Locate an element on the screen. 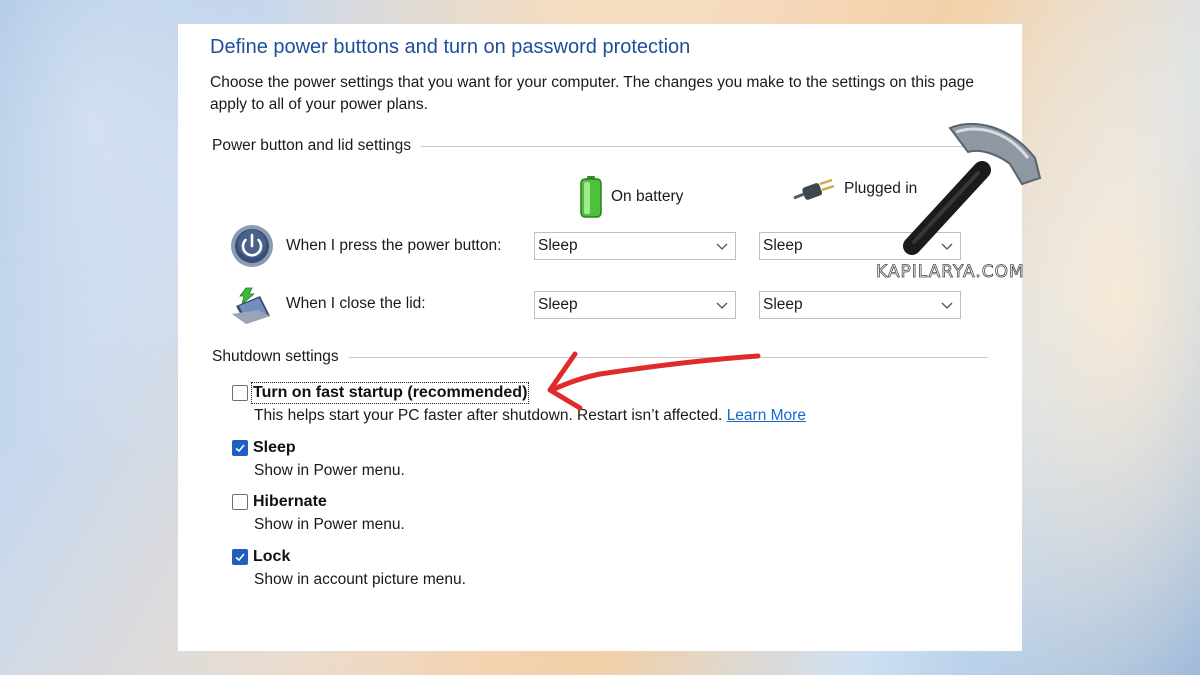 The height and width of the screenshot is (675, 1200). watermark-text: KAPILARYA.COM is located at coordinates (950, 272).